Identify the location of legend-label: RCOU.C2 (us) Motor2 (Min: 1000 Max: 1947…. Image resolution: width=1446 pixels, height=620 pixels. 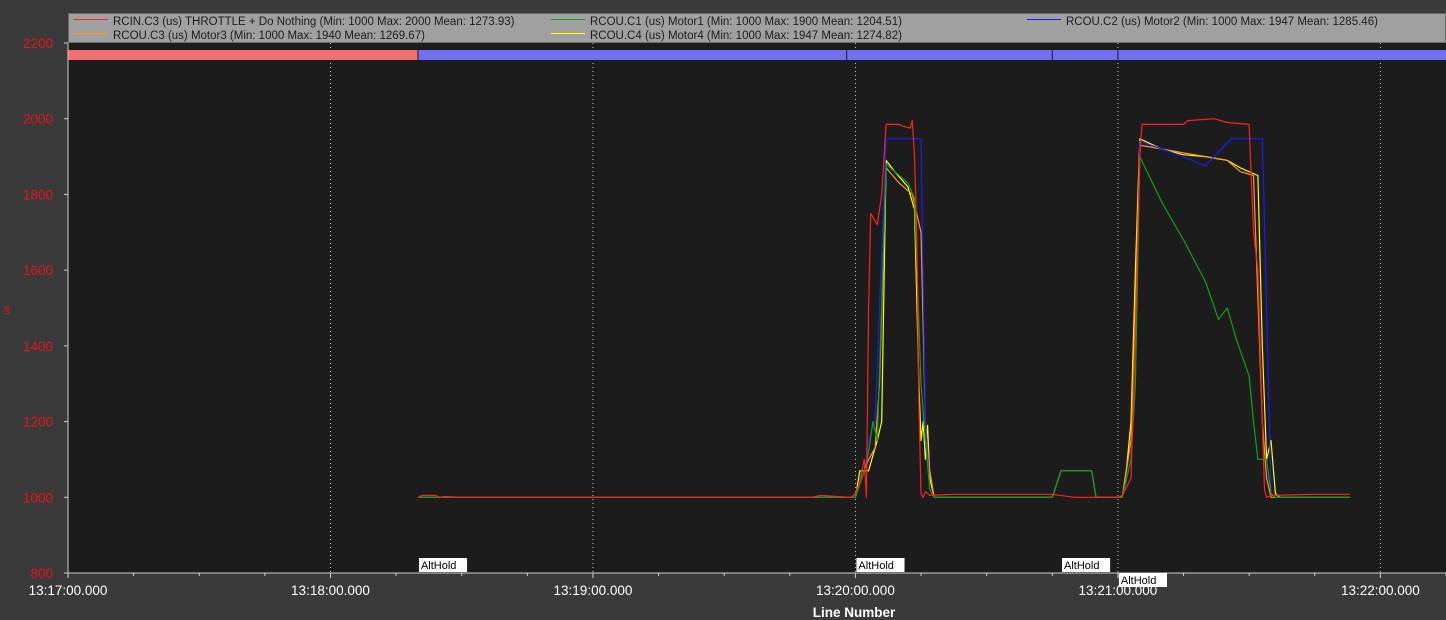
(1222, 22).